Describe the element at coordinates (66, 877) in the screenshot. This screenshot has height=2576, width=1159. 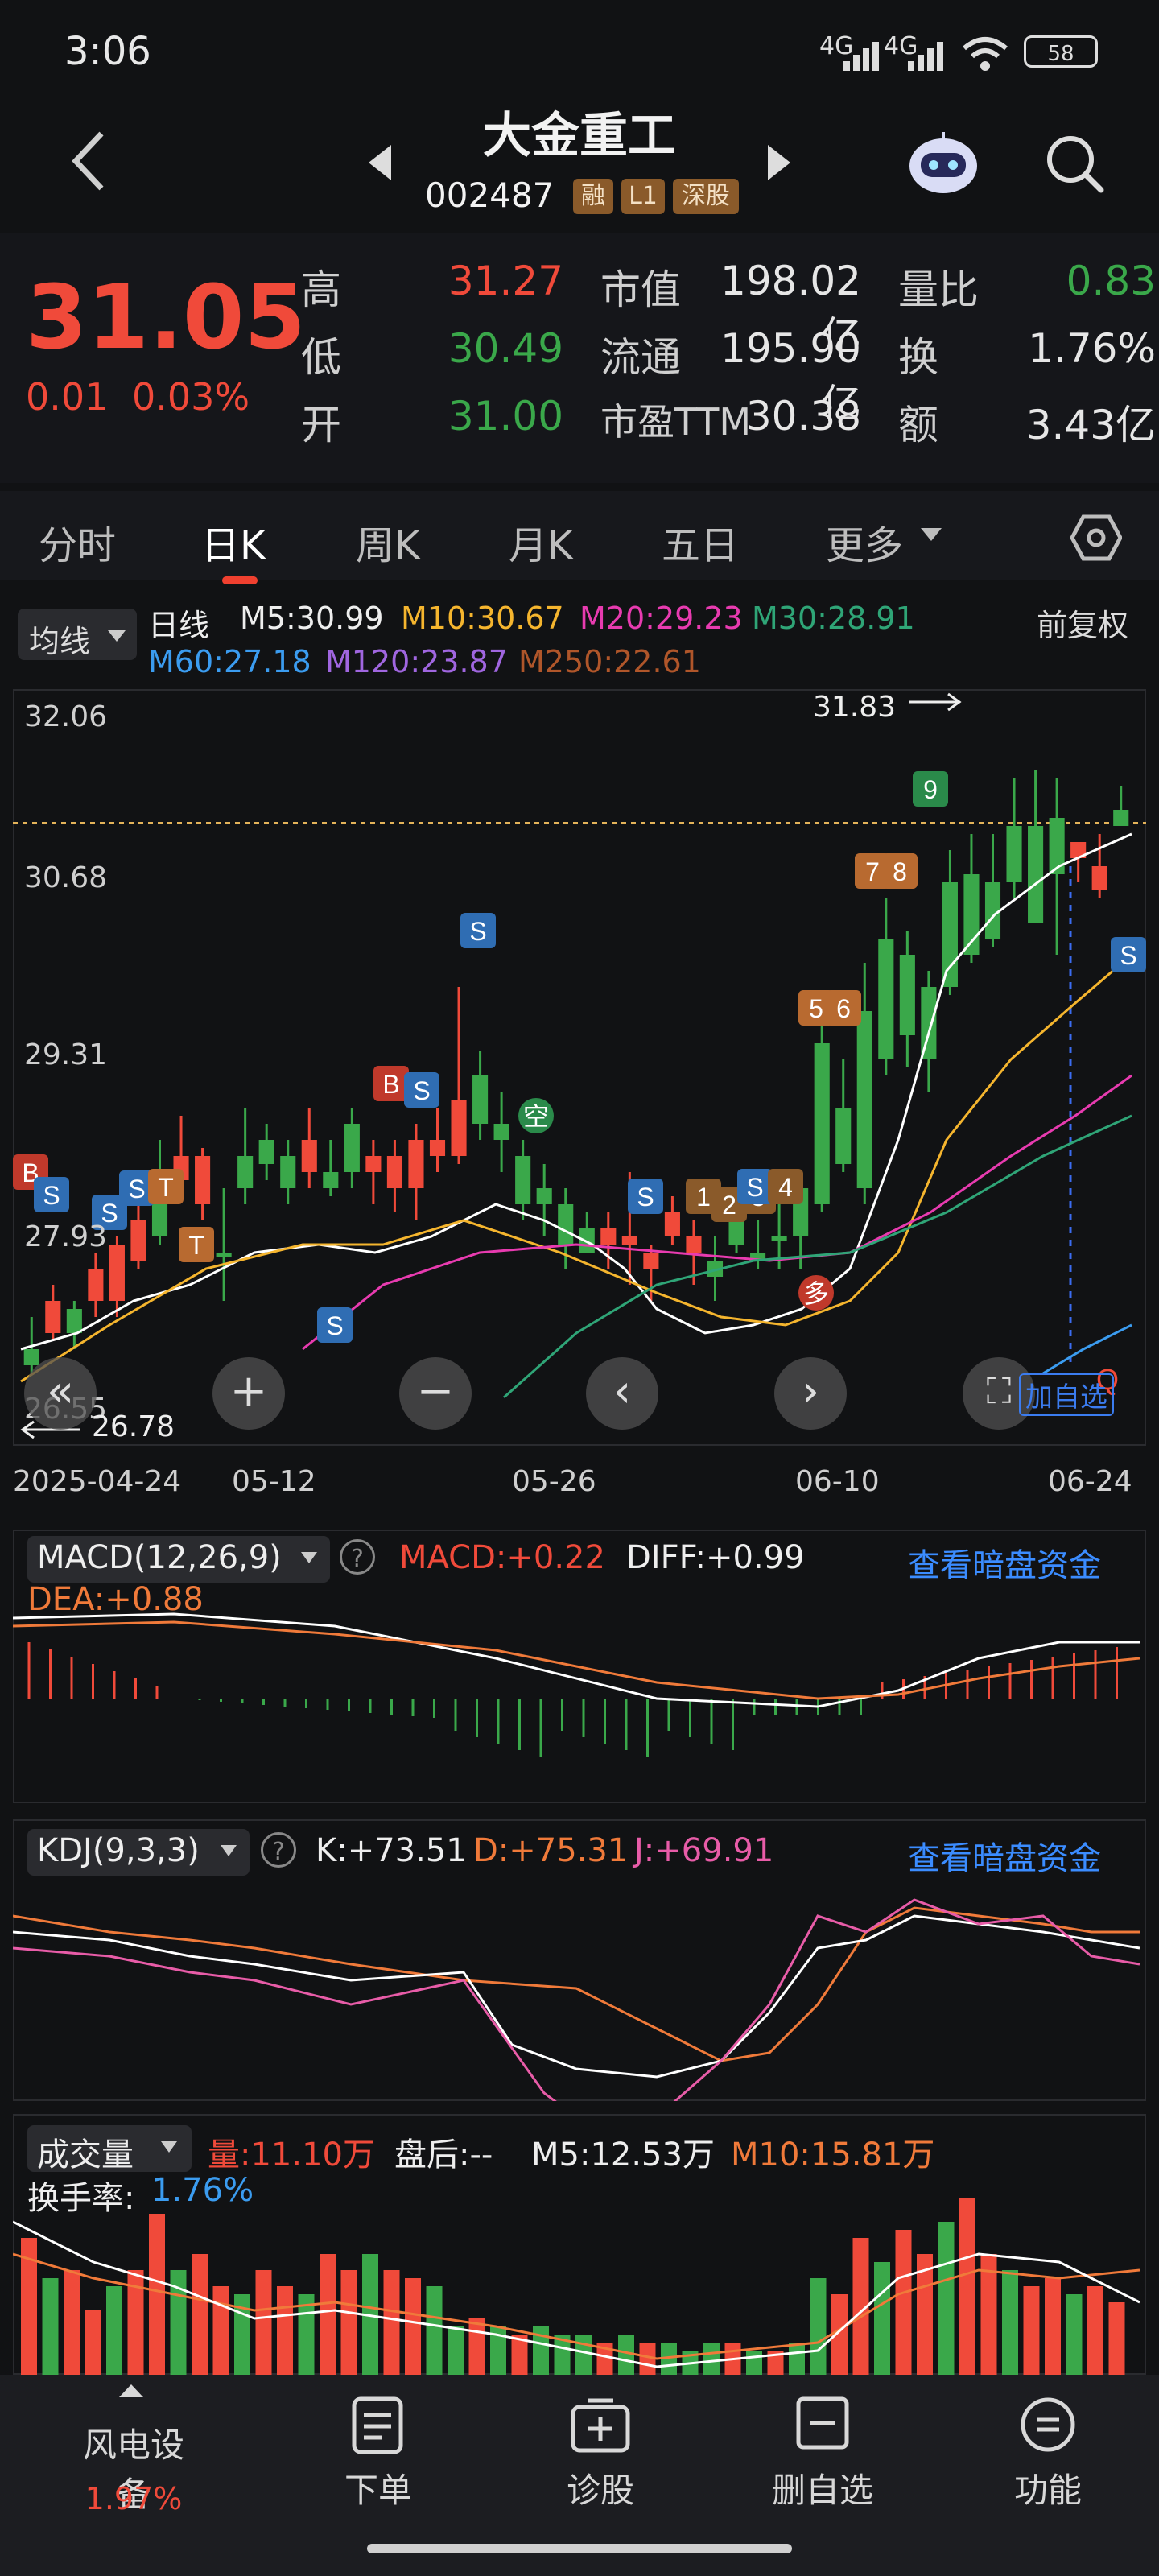
I see `y-label-2: 30.68` at that location.